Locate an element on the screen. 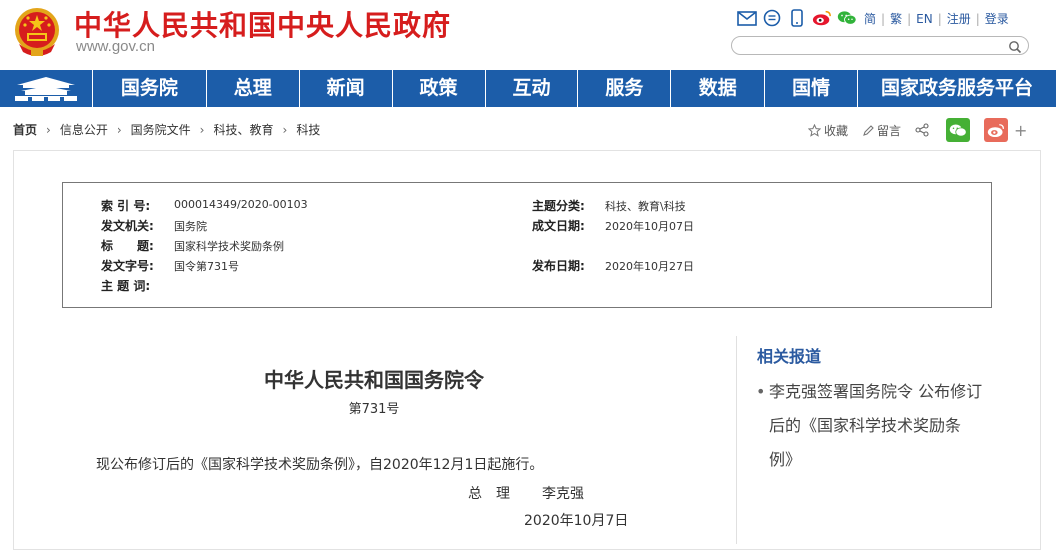  breadcrumb-info-disclosure: 信息公开 is located at coordinates (84, 130).